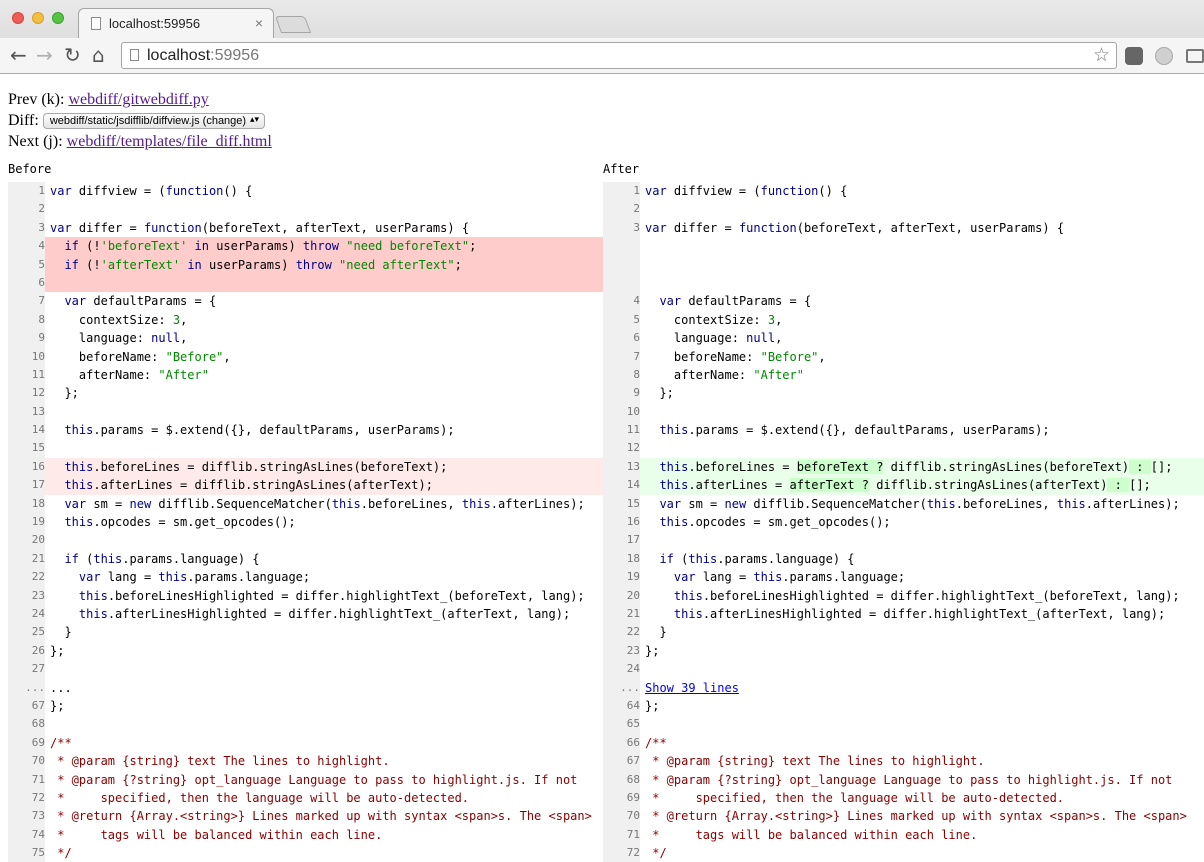 This screenshot has width=1204, height=862. What do you see at coordinates (692, 688) in the screenshot?
I see `show-hidden-lines-link: Show 39 lines` at bounding box center [692, 688].